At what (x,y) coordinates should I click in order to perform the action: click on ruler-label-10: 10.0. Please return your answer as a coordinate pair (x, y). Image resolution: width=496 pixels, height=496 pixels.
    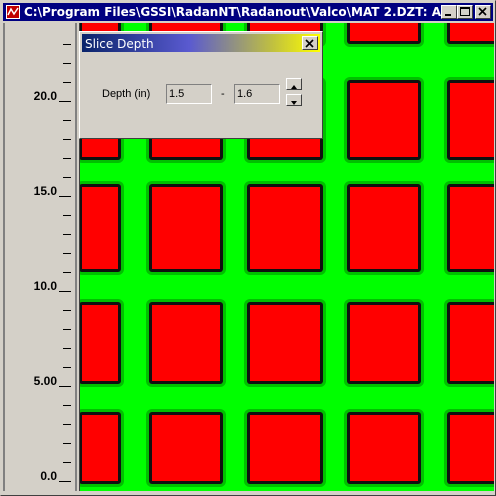
    Looking at the image, I should click on (45, 286).